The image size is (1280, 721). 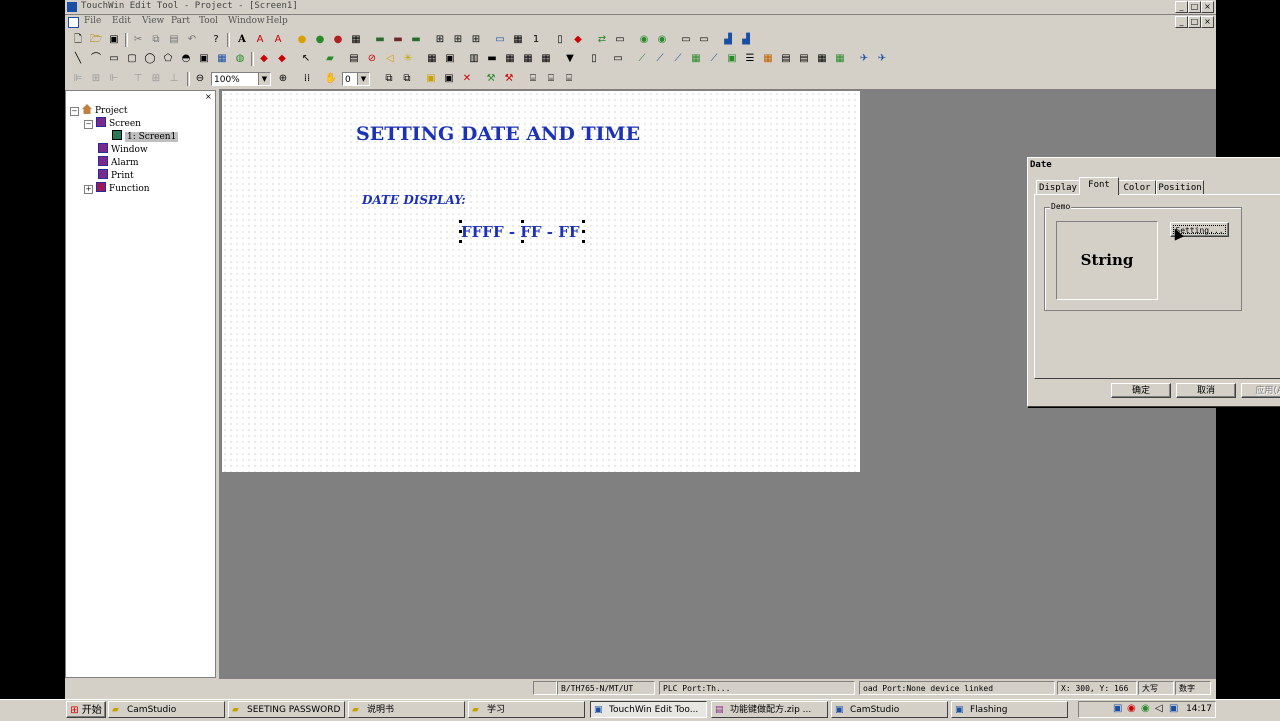 I want to click on counter-icon: 1, so click(x=536, y=40).